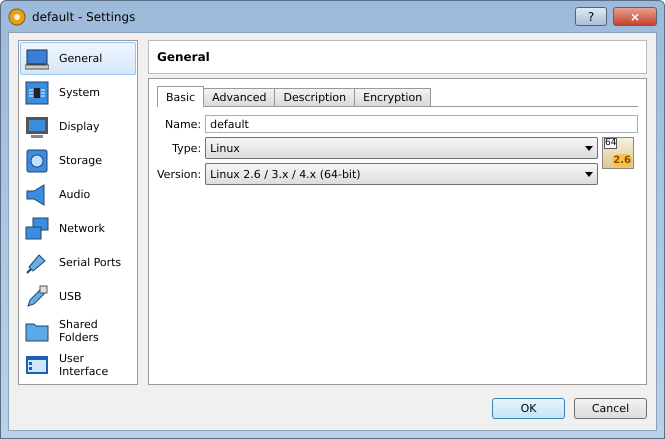 This screenshot has height=439, width=665. Describe the element at coordinates (78, 330) in the screenshot. I see `sidebar-item: Shared Folders` at that location.